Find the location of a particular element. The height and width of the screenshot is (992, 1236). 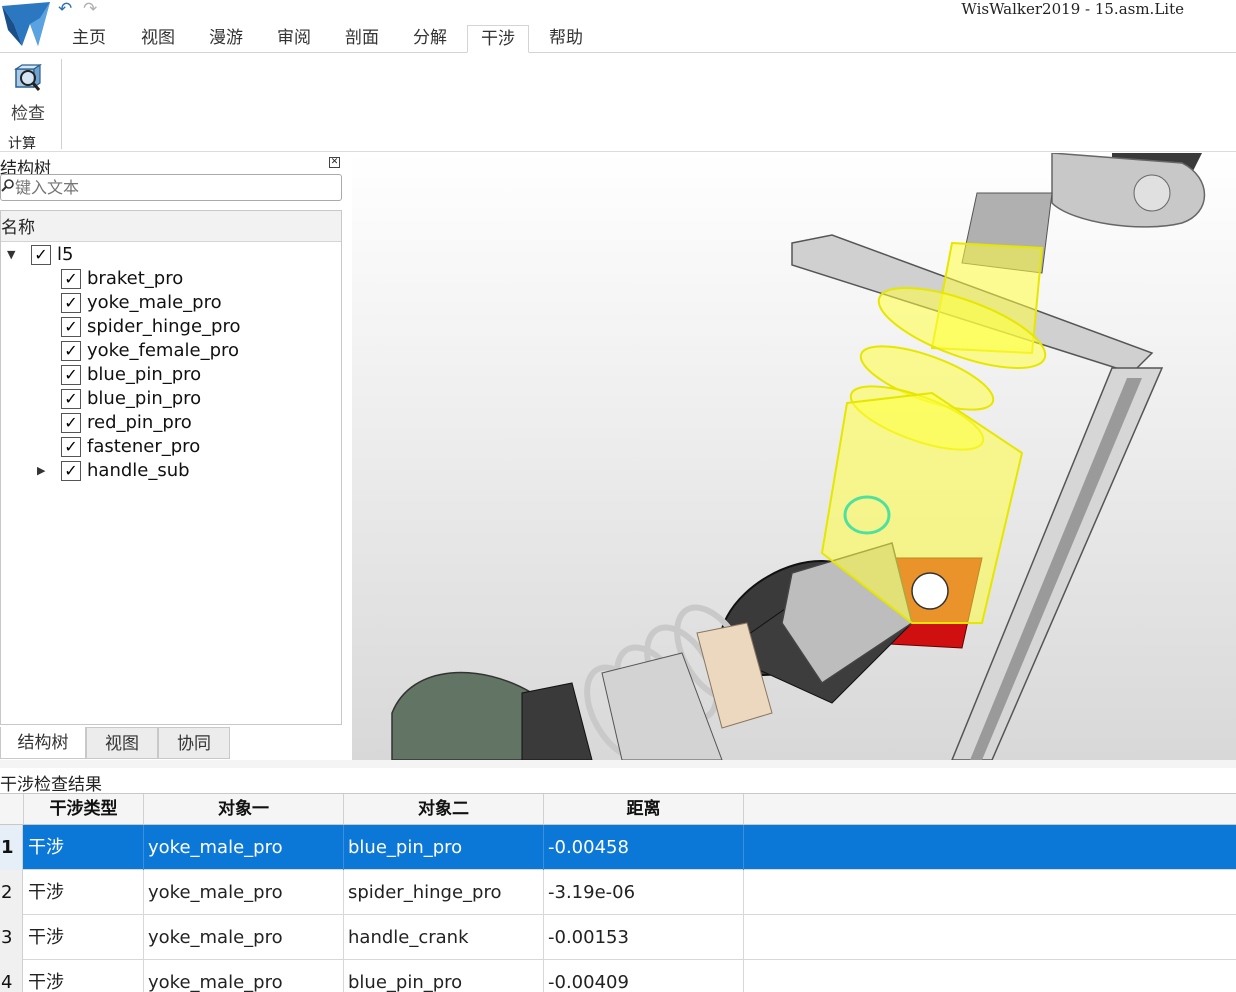

inspect-button: 检查 is located at coordinates (28, 92).